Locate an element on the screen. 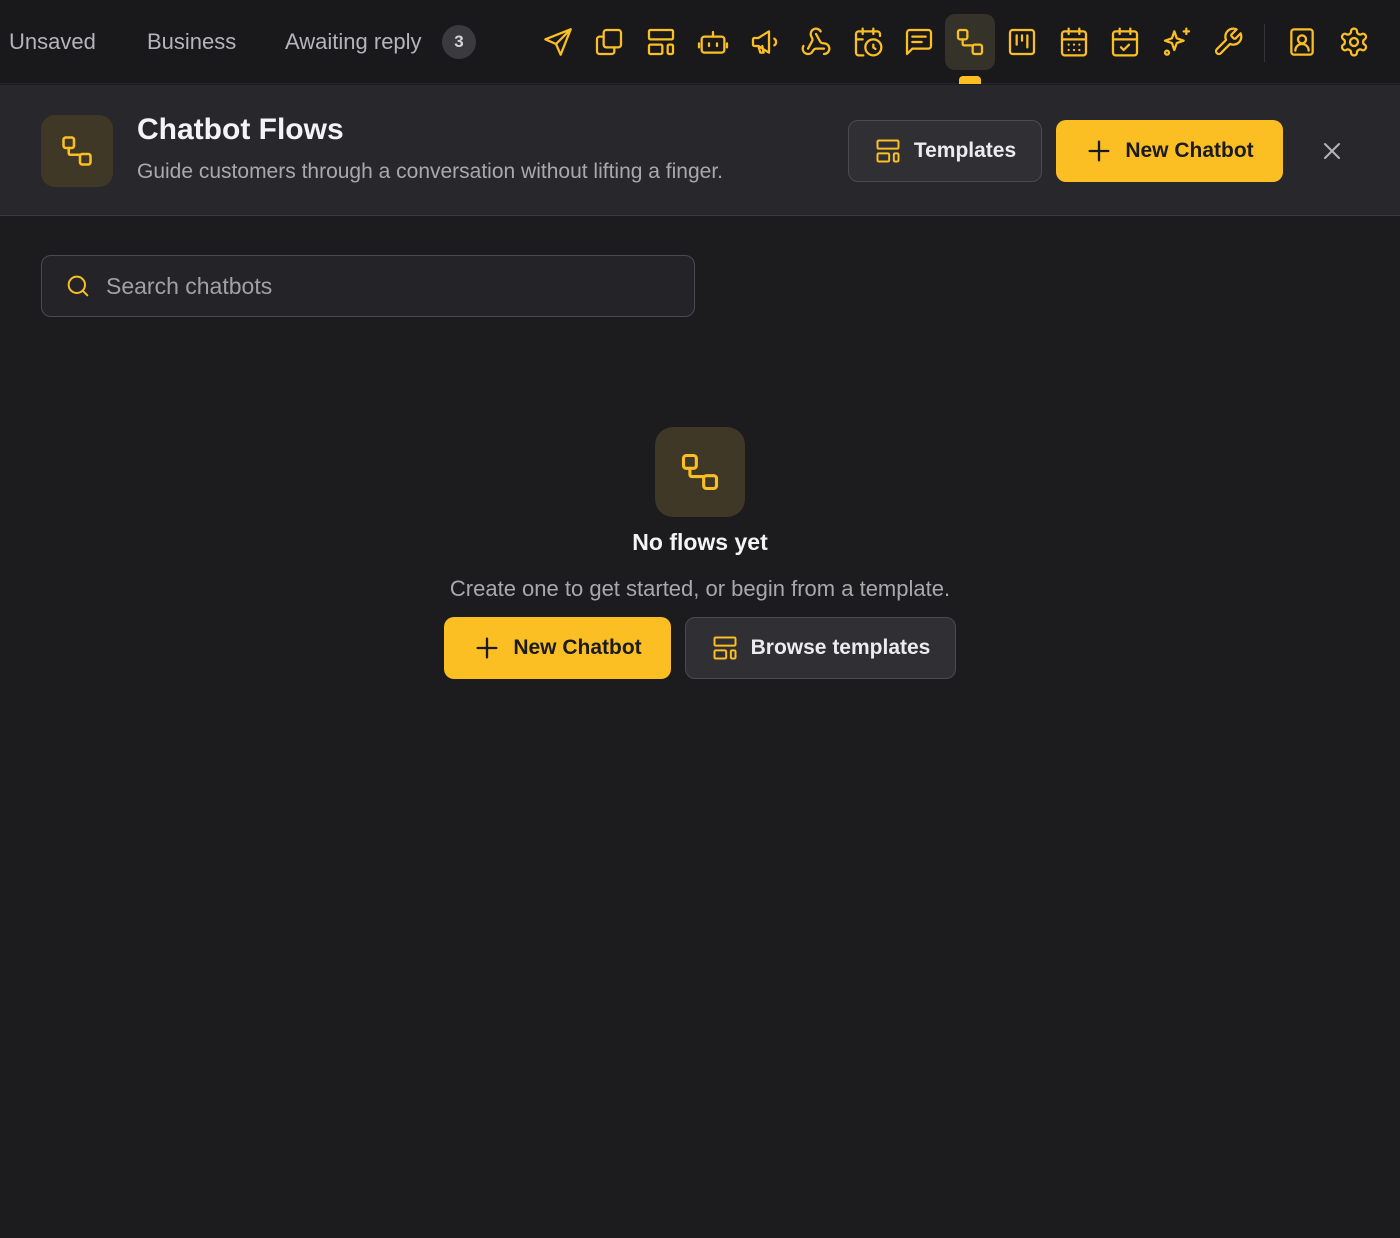 This screenshot has height=1238, width=1400. empty-new-chatbot-button: New Chatbot is located at coordinates (557, 648).